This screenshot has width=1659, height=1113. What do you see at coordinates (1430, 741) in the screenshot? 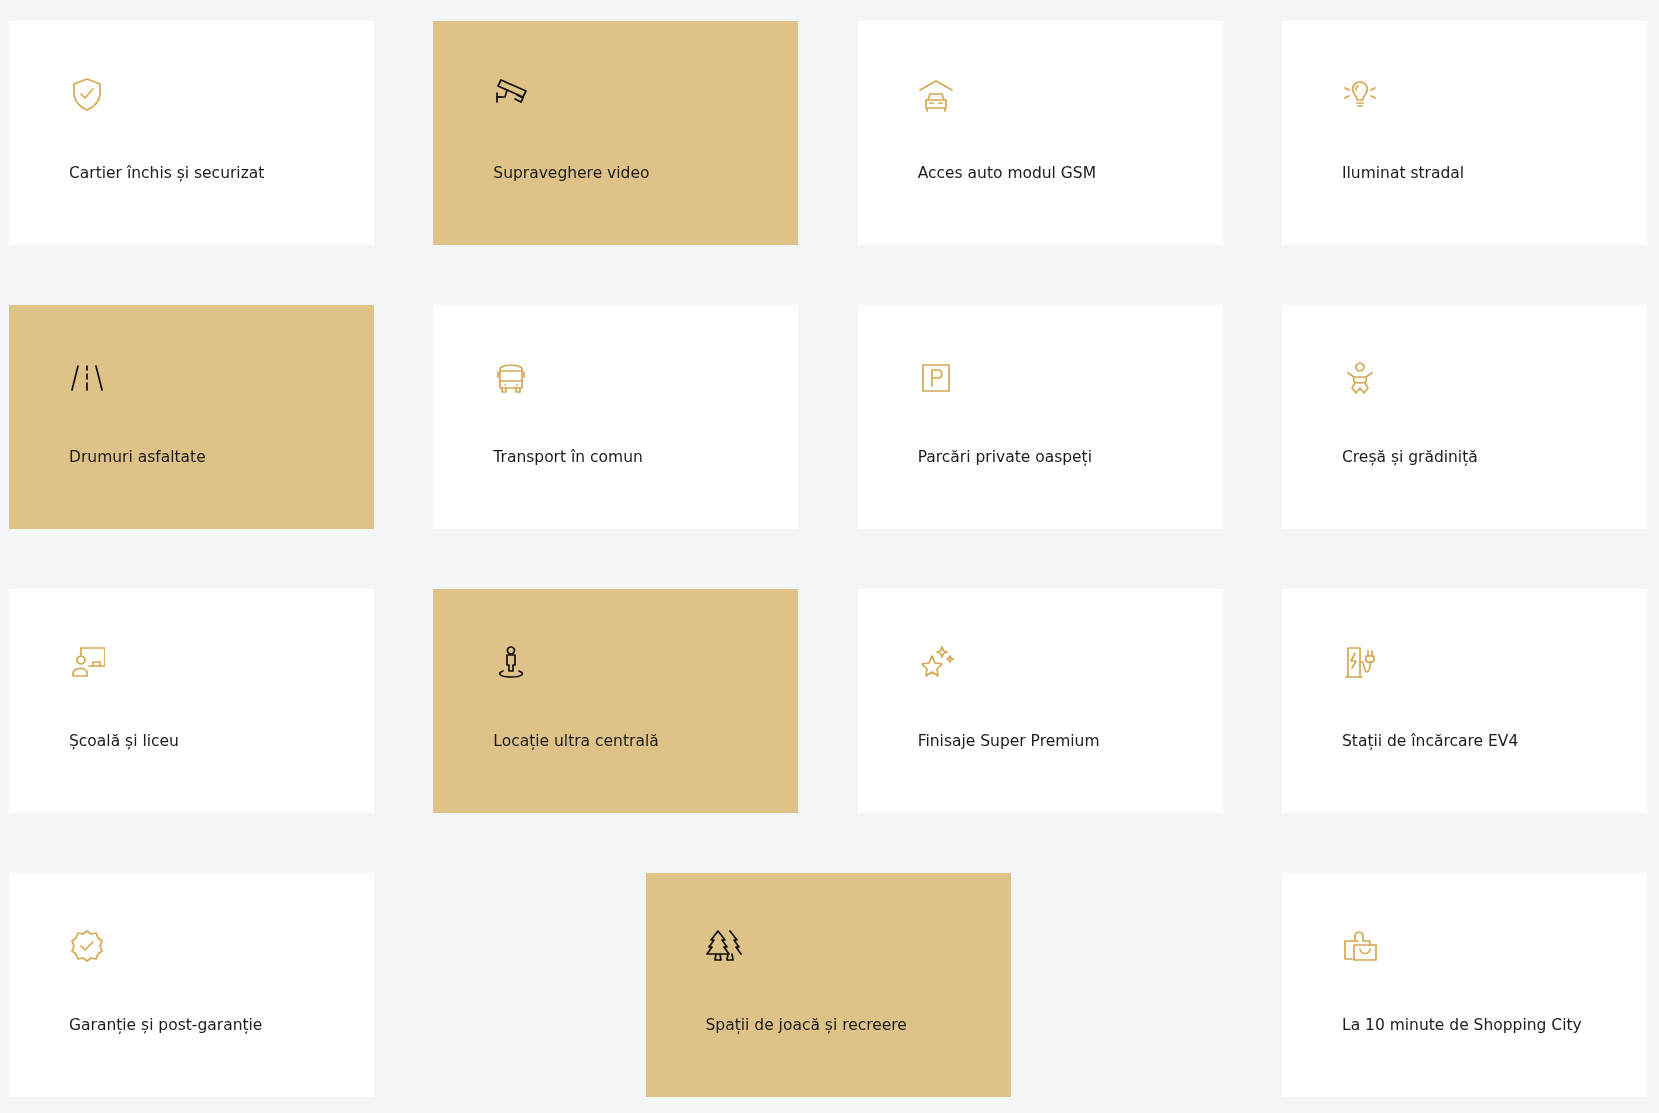
I see `feature-label: Stații de încărcare EV4` at bounding box center [1430, 741].